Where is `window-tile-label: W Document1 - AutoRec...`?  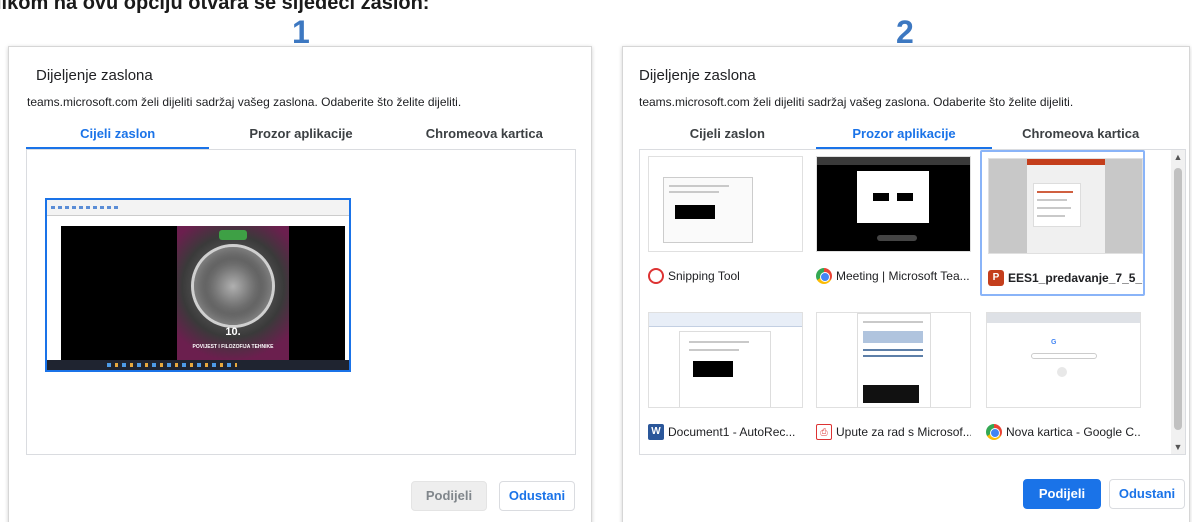 window-tile-label: W Document1 - AutoRec... is located at coordinates (725, 432).